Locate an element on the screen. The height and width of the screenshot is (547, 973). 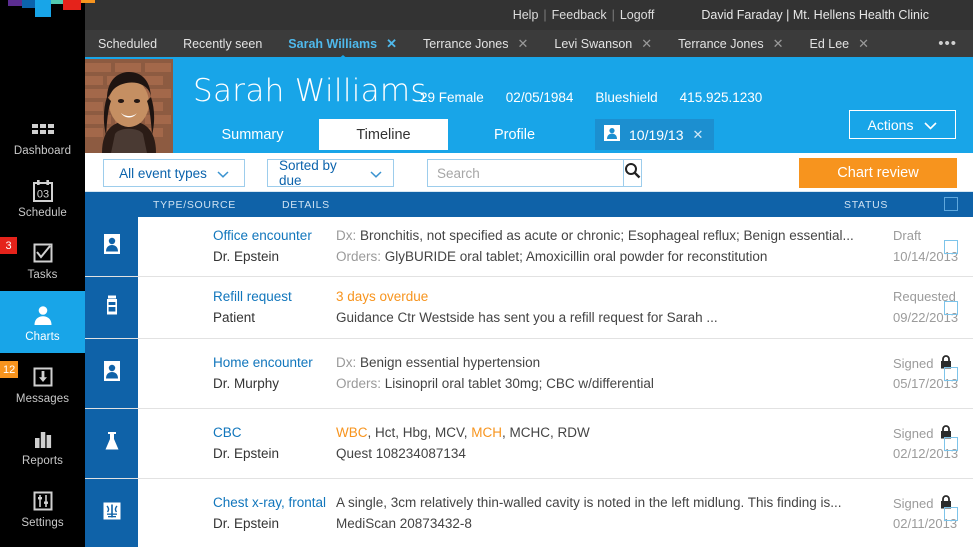
column-header-details: DETAILS is located at coordinates (306, 205).